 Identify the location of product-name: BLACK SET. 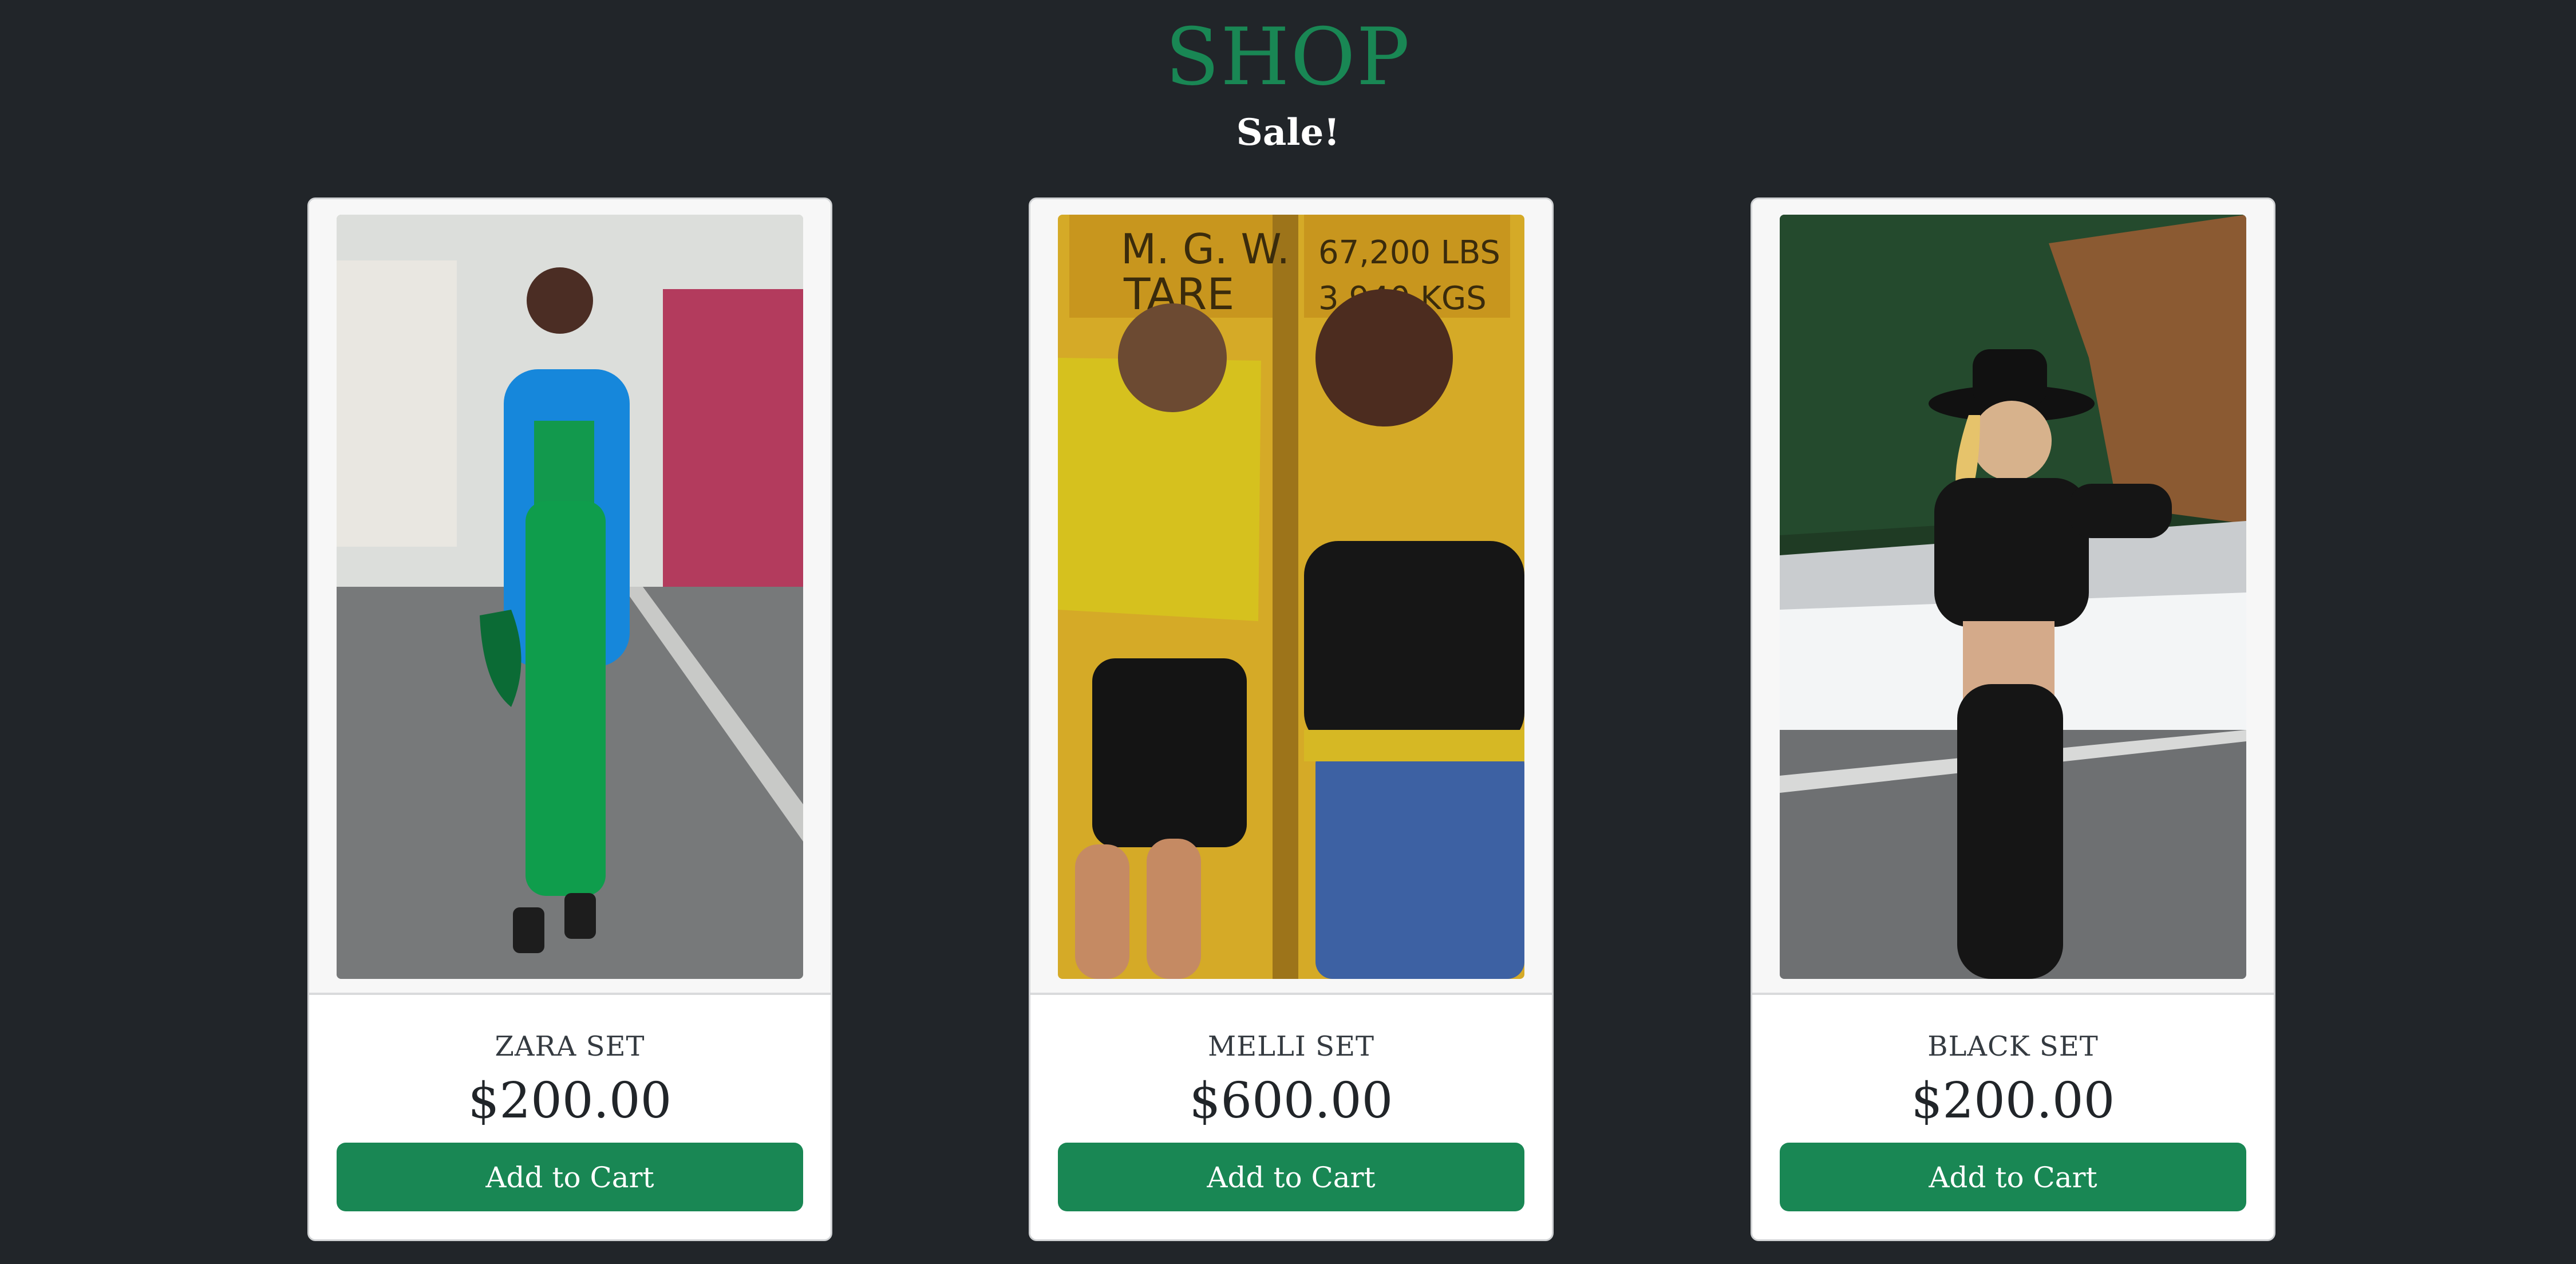
(2013, 1046).